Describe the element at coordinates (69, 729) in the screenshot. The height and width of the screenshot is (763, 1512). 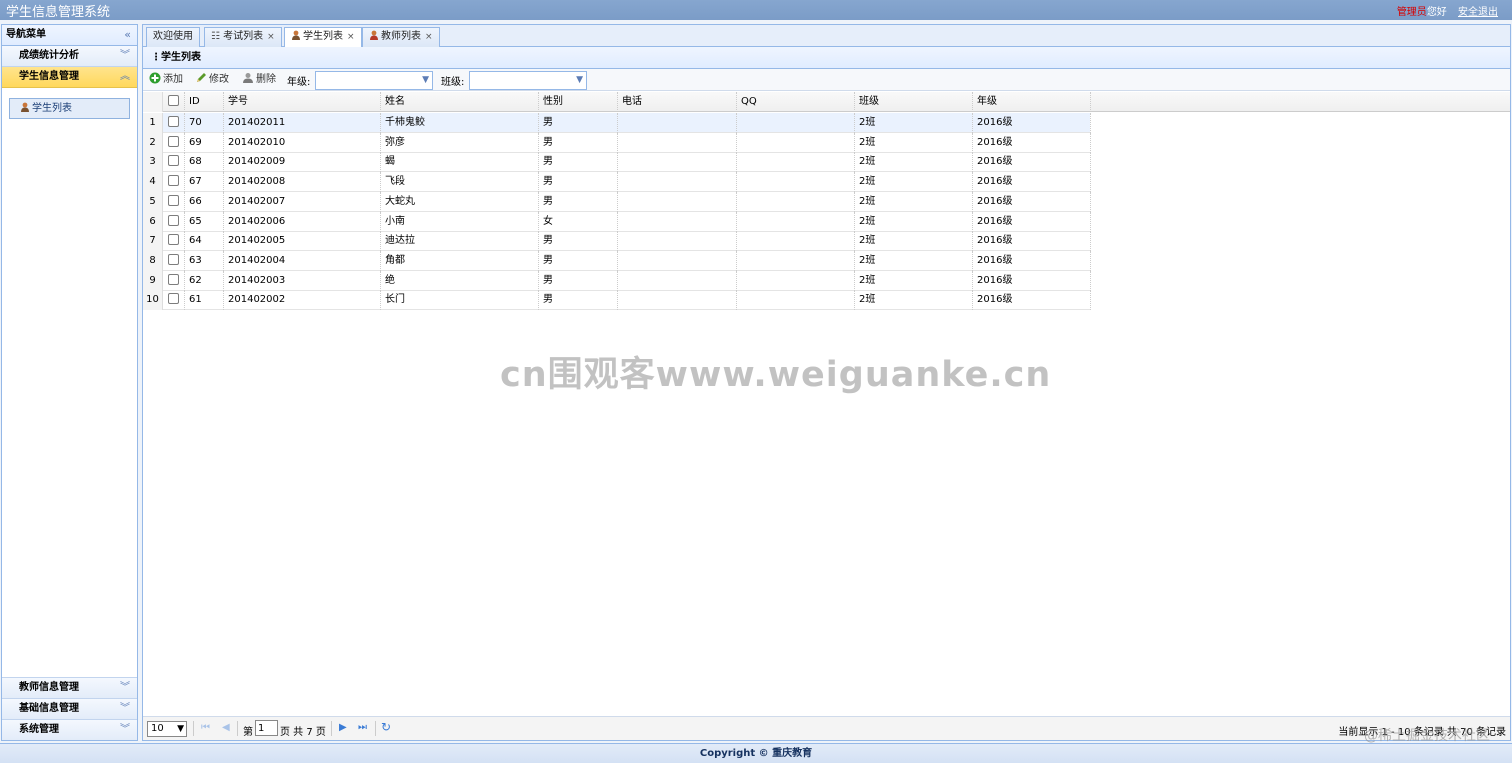
I see `sidebar-section-system: 系统管理 ︾` at that location.